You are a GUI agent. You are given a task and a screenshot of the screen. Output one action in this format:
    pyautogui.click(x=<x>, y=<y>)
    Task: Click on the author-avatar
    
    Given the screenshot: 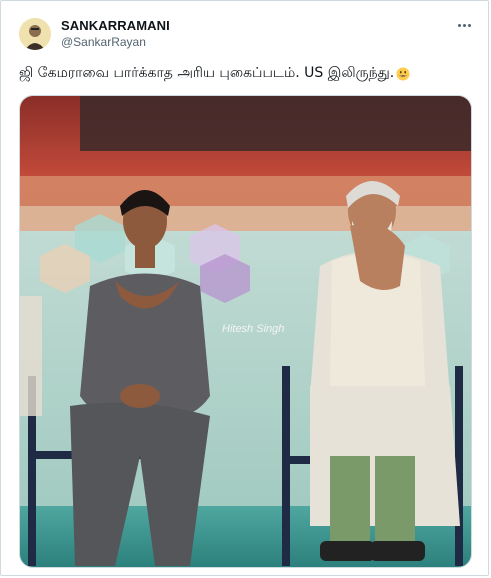 What is the action you would take?
    pyautogui.click(x=35, y=34)
    